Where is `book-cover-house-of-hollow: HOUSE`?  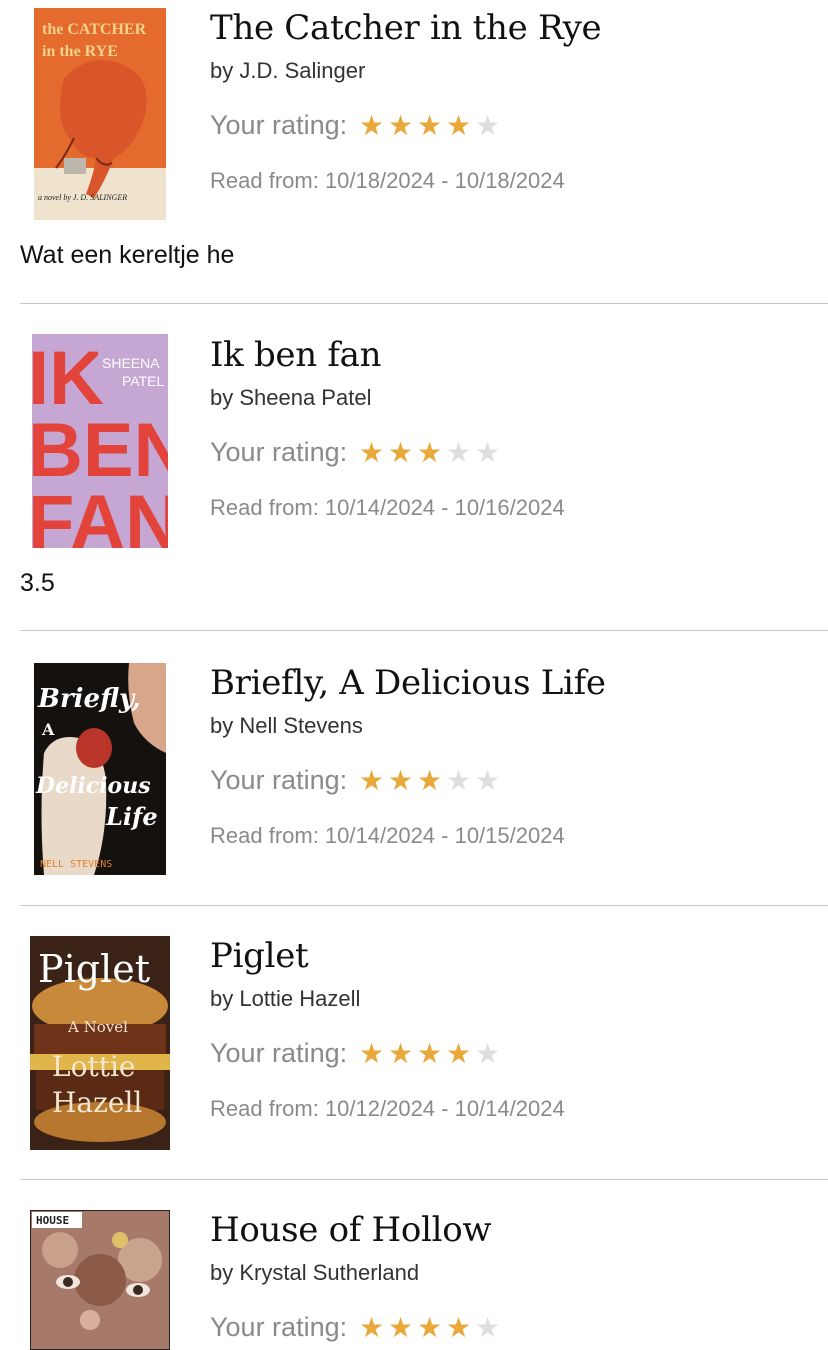
book-cover-house-of-hollow: HOUSE is located at coordinates (100, 1280).